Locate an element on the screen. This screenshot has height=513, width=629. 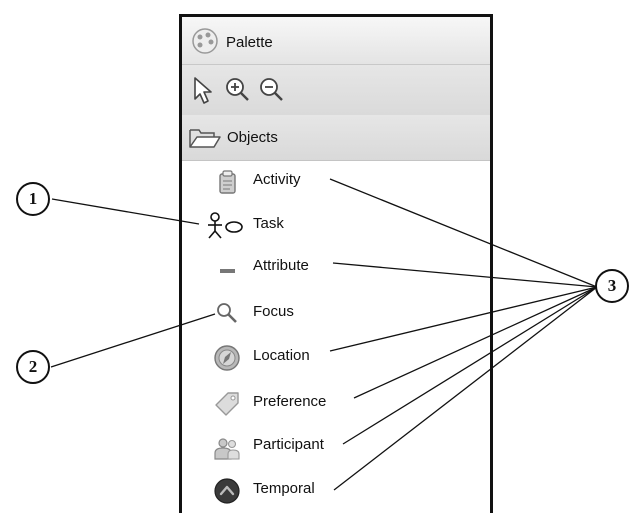
palette-item-focus: Focus is located at coordinates (336, 314).